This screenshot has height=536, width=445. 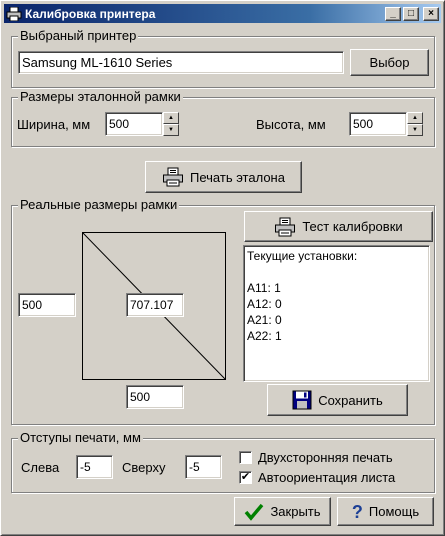 I want to click on floppy-disk-icon, so click(x=302, y=400).